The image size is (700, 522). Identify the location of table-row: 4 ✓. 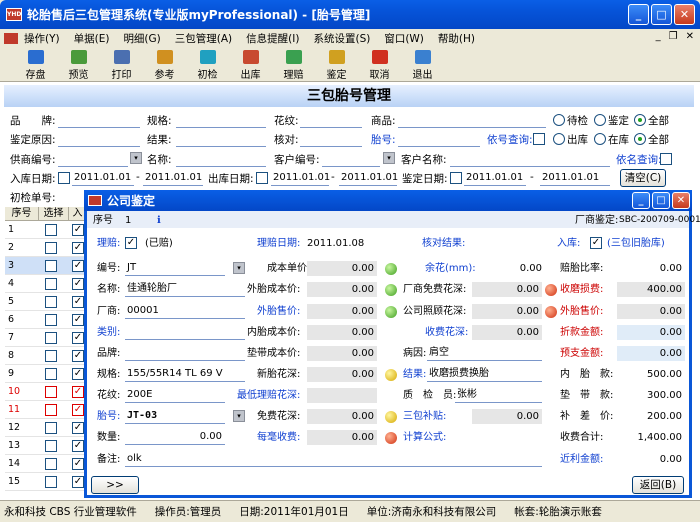
(46, 284).